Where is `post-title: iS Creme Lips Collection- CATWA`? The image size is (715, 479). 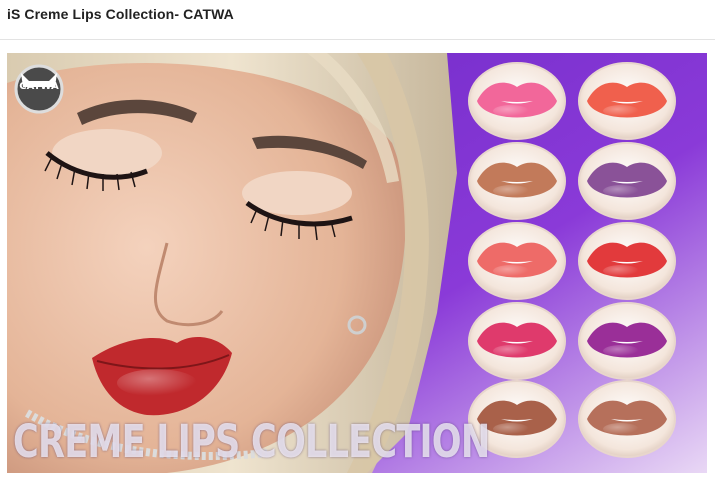
post-title: iS Creme Lips Collection- CATWA is located at coordinates (120, 14).